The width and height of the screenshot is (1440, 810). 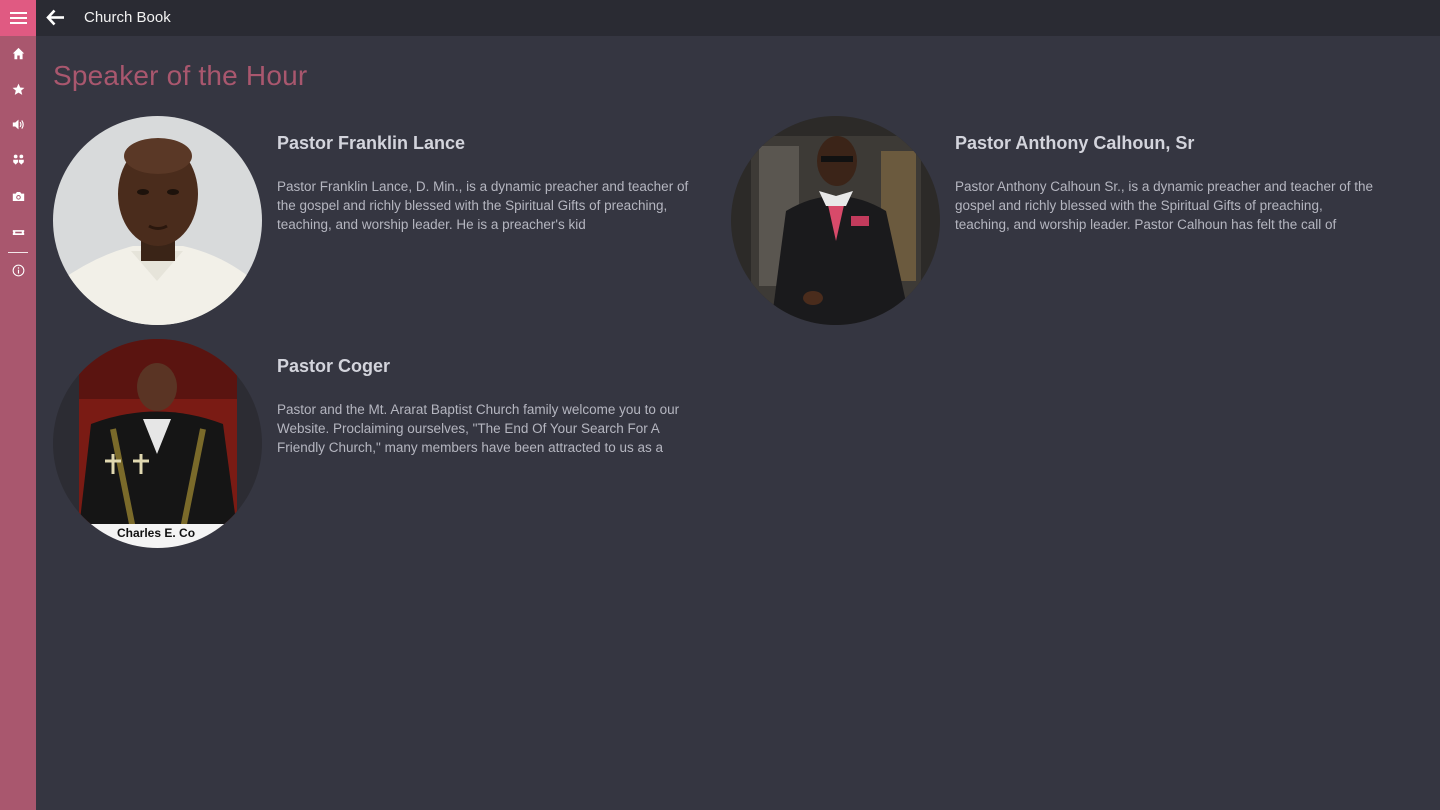 I want to click on people-icon, so click(x=18, y=160).